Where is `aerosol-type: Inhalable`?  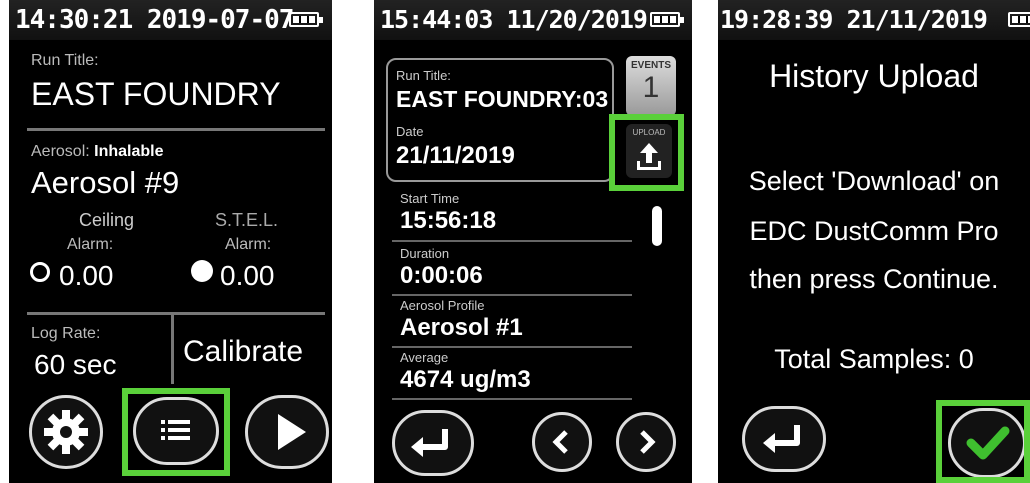
aerosol-type: Inhalable is located at coordinates (129, 151).